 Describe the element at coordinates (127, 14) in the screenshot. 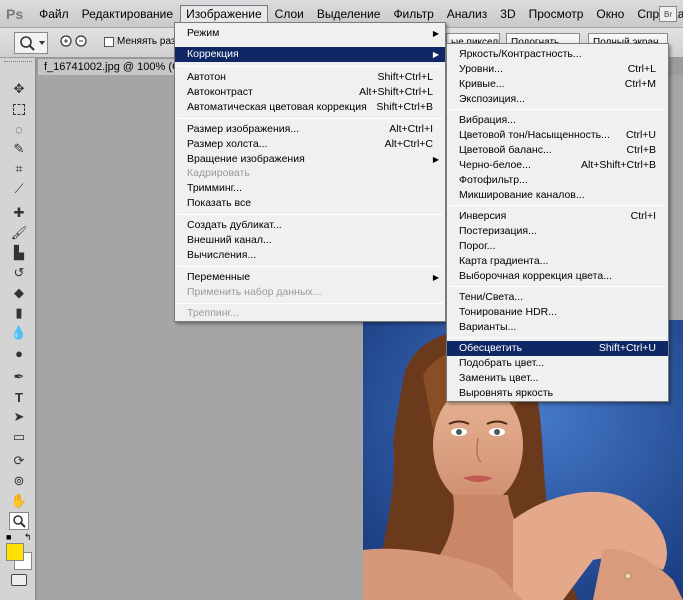

I see `menu-edit: Редактирование` at that location.